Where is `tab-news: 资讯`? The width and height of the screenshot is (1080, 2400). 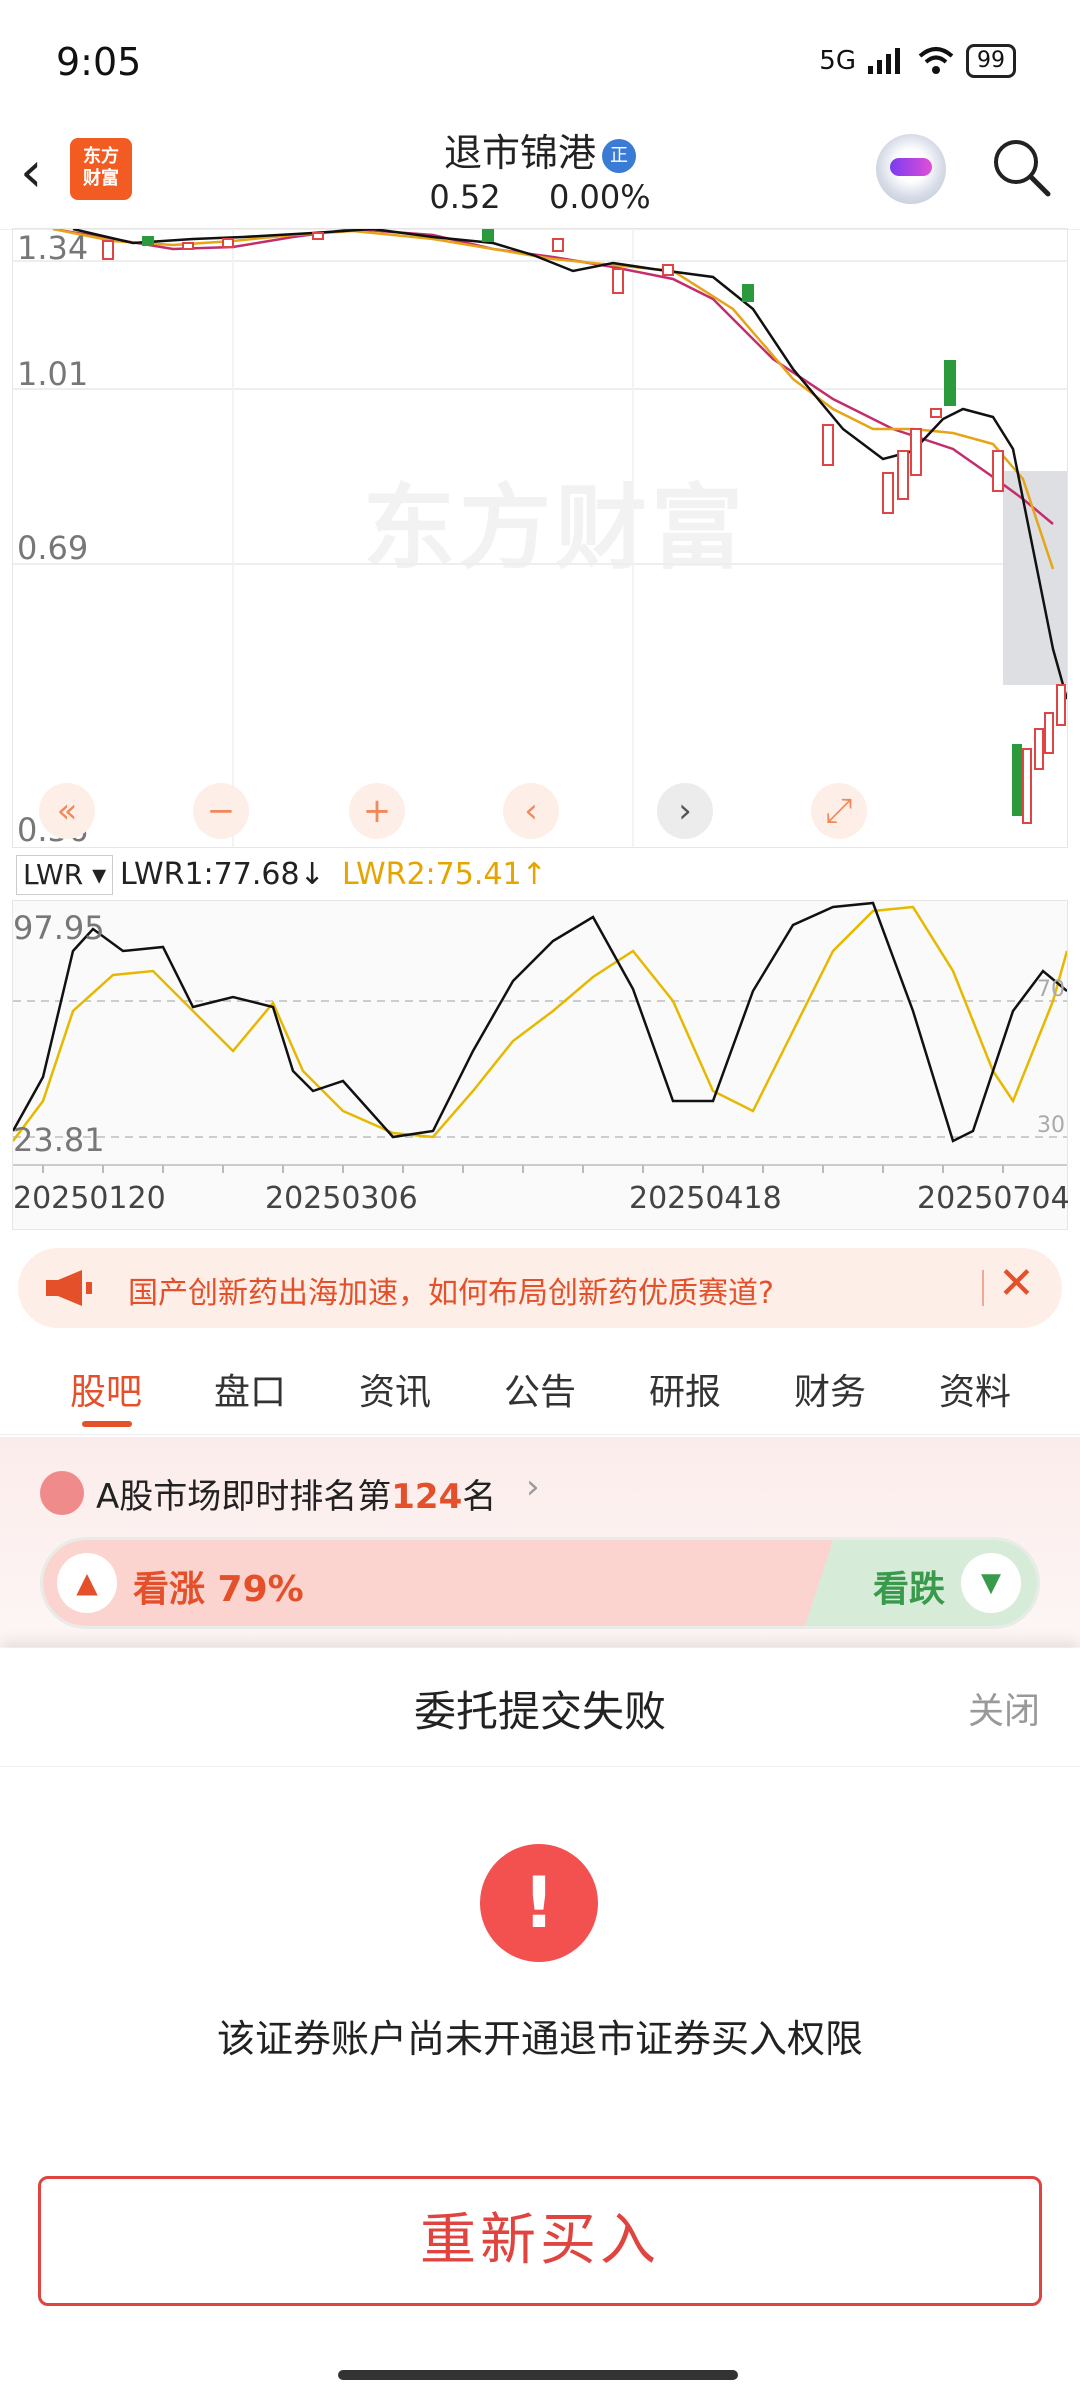
tab-news: 资讯 is located at coordinates (395, 1389).